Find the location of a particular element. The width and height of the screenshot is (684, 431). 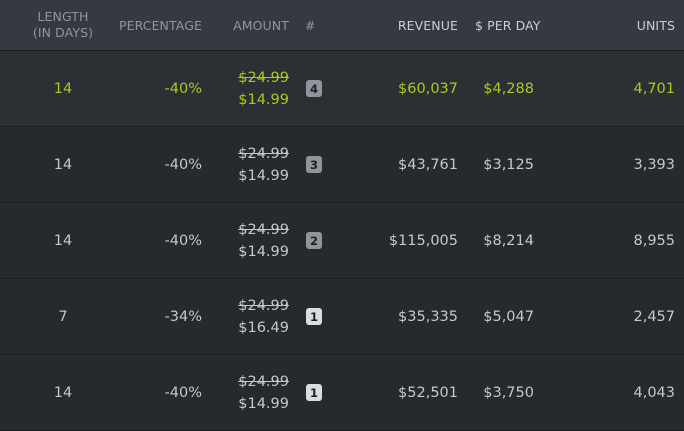

cell-percentage: -34% is located at coordinates (183, 316).